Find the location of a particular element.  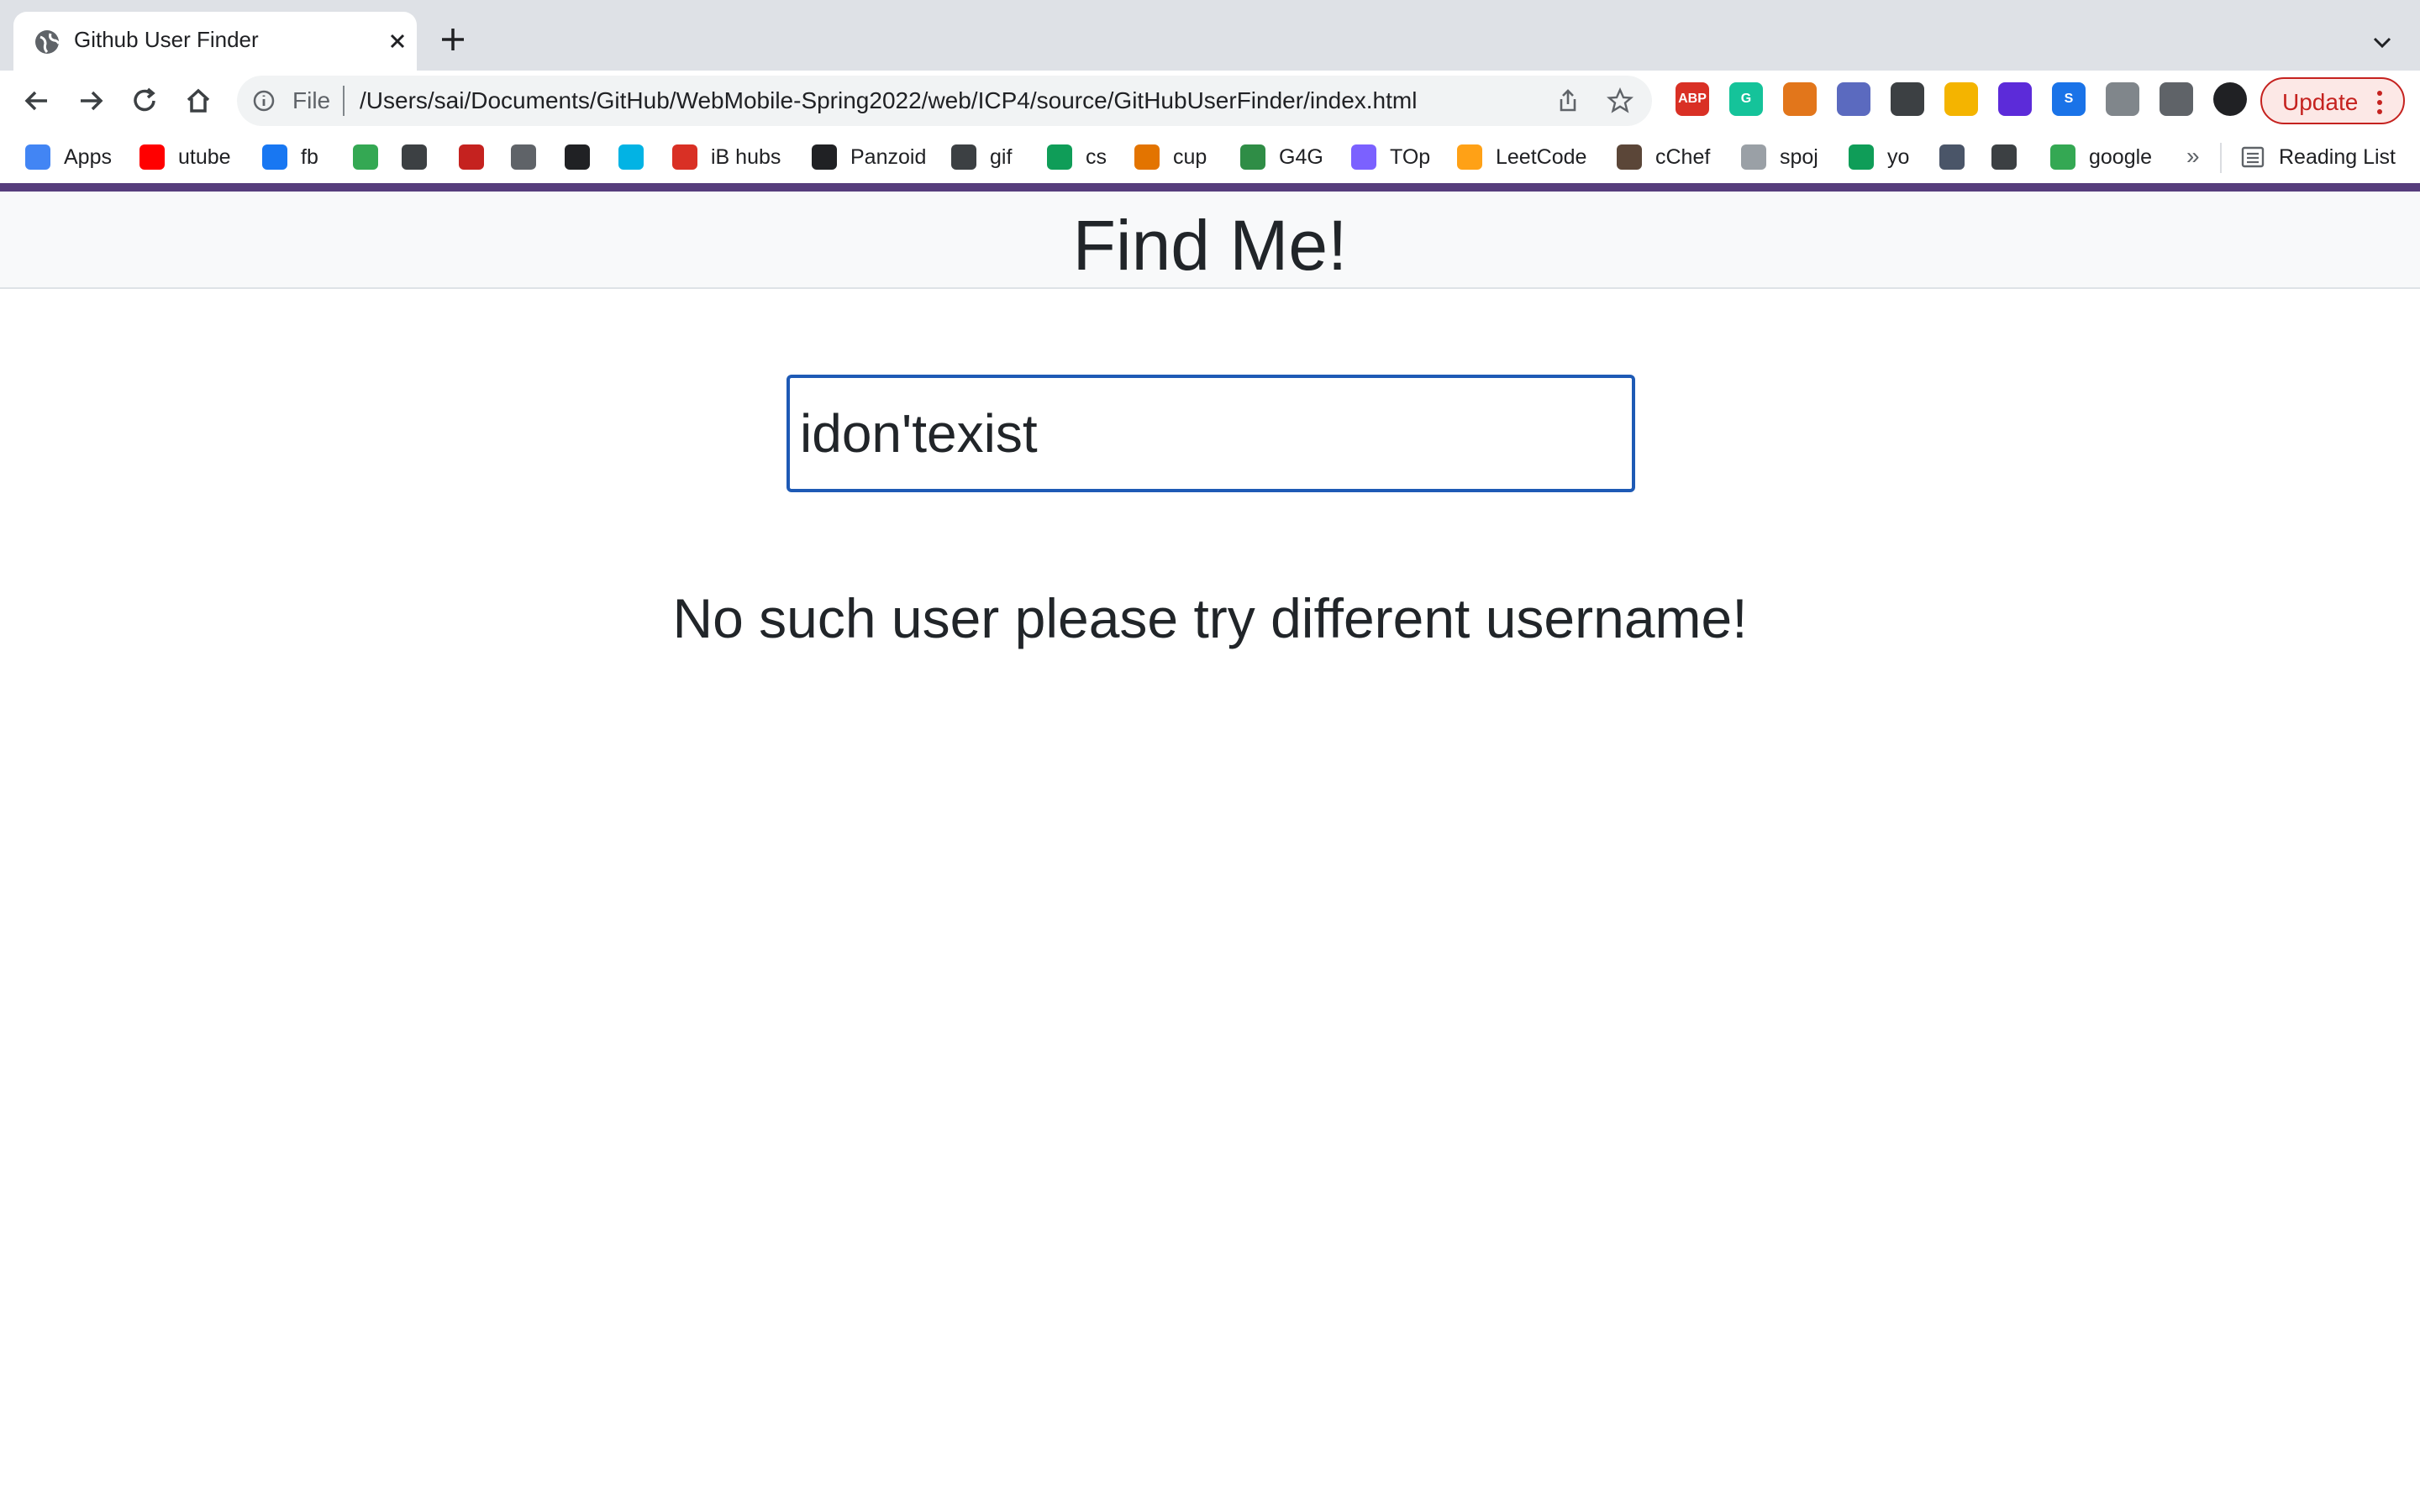

username-search-input is located at coordinates (1210, 433).